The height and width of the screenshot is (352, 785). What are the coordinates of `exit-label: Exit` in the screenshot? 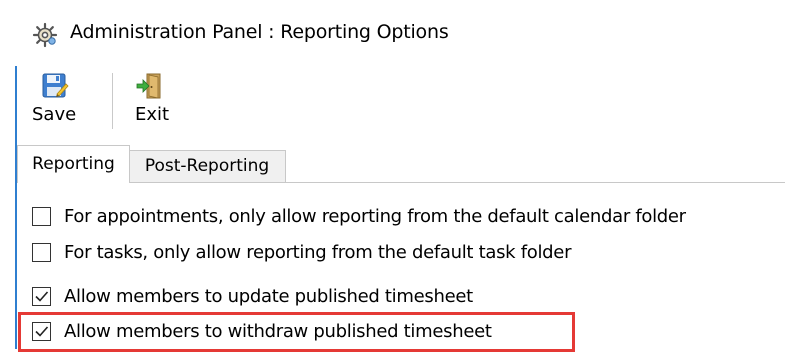 It's located at (152, 114).